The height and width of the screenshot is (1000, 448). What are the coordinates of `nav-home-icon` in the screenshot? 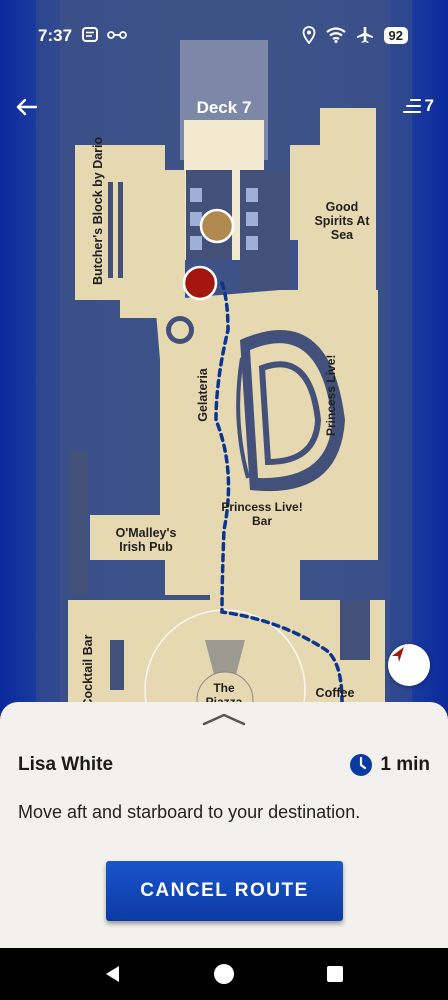 It's located at (224, 974).